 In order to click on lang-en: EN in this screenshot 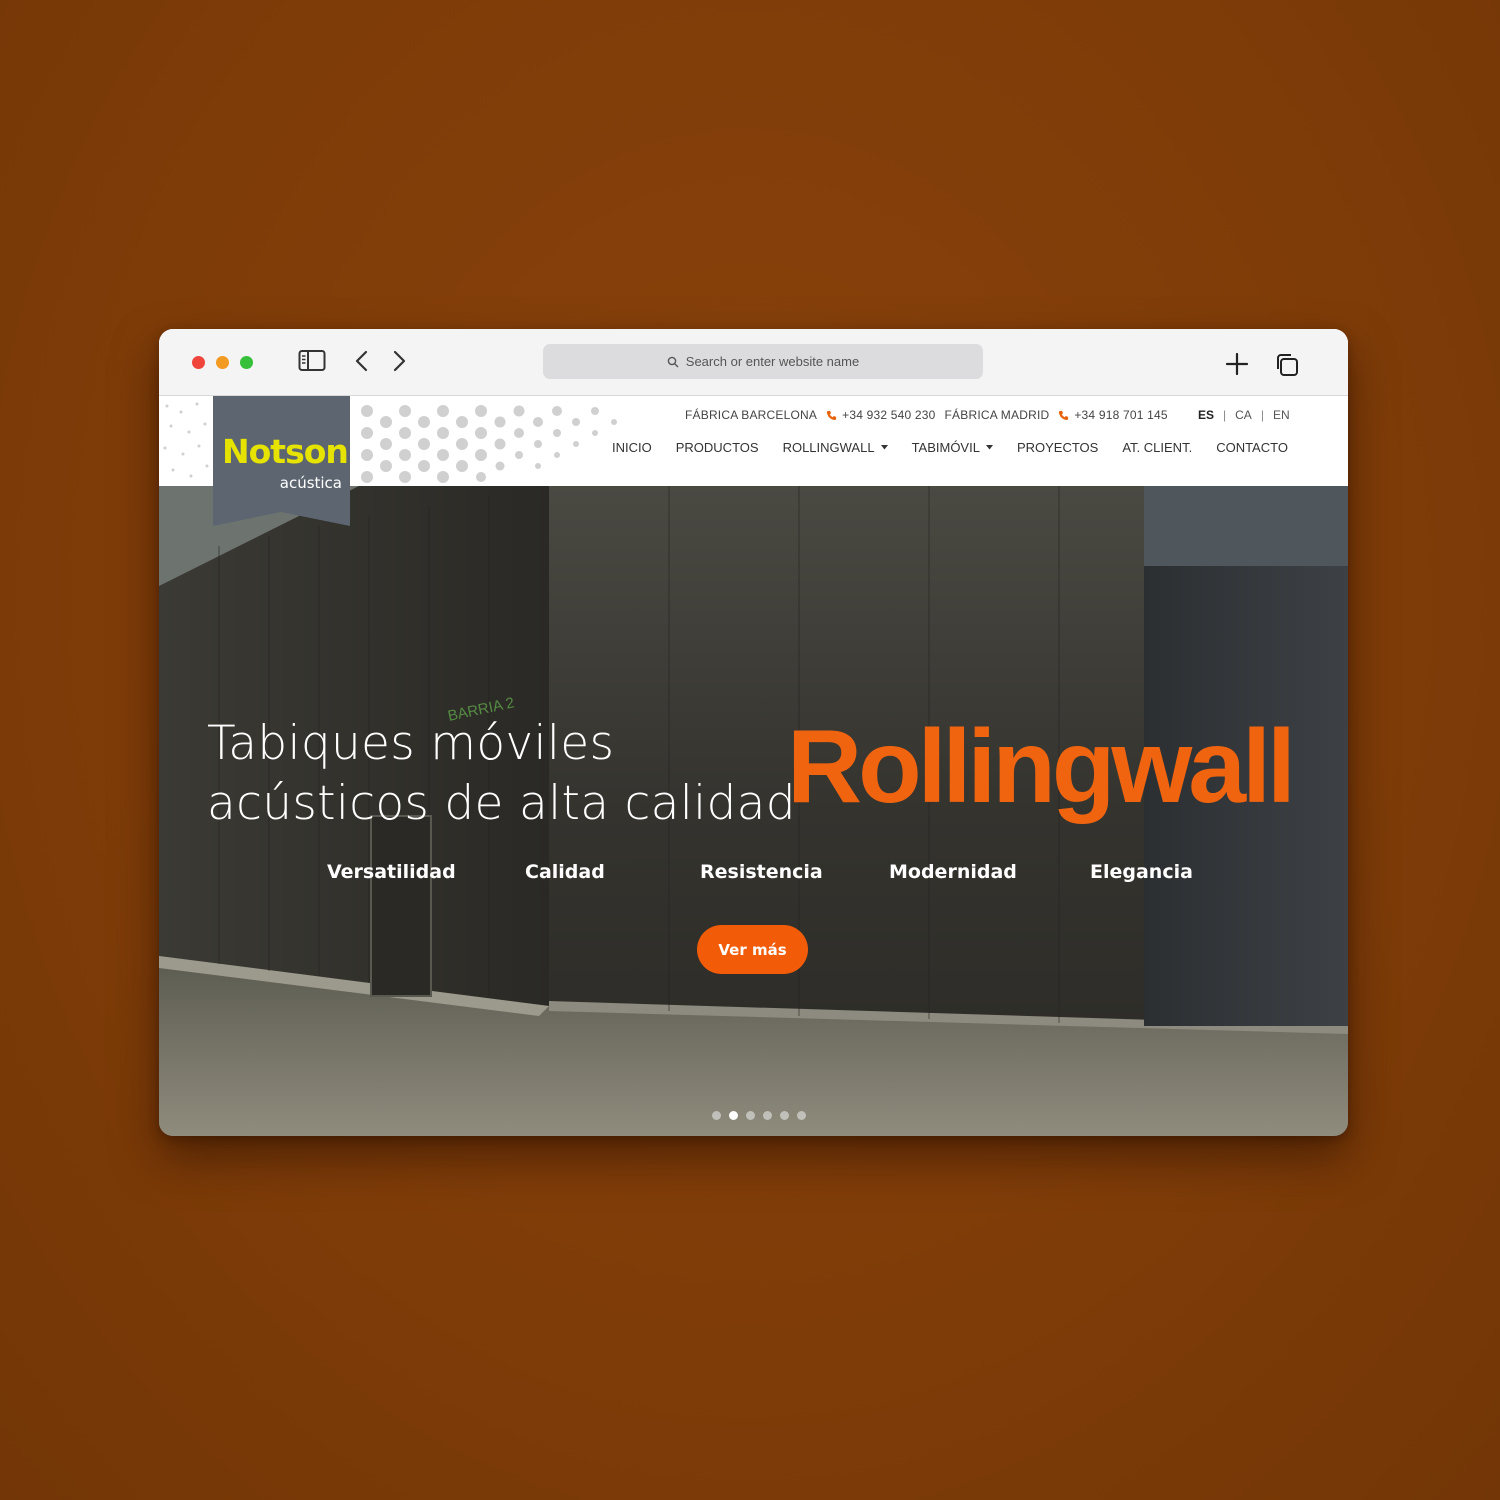, I will do `click(1281, 415)`.